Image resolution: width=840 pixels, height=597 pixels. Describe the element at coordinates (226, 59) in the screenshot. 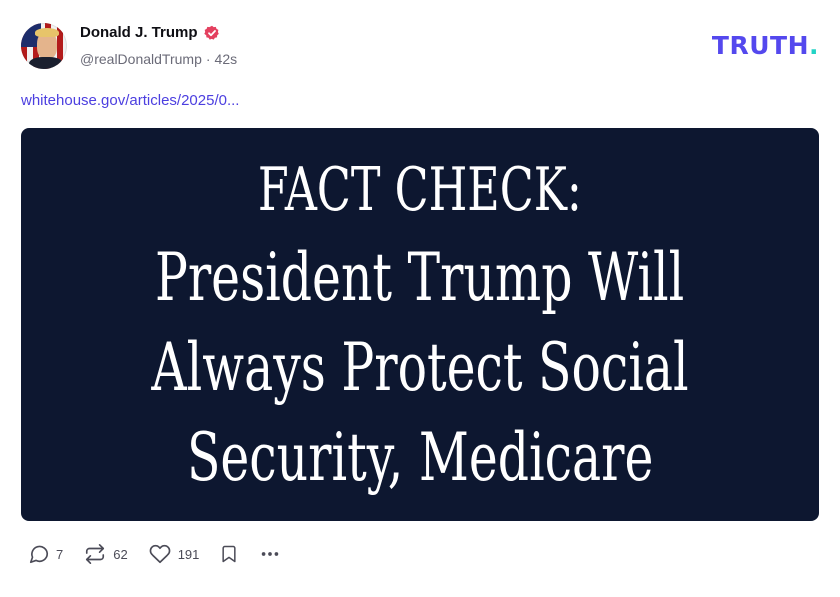

I see `post-timestamp: 42s` at that location.